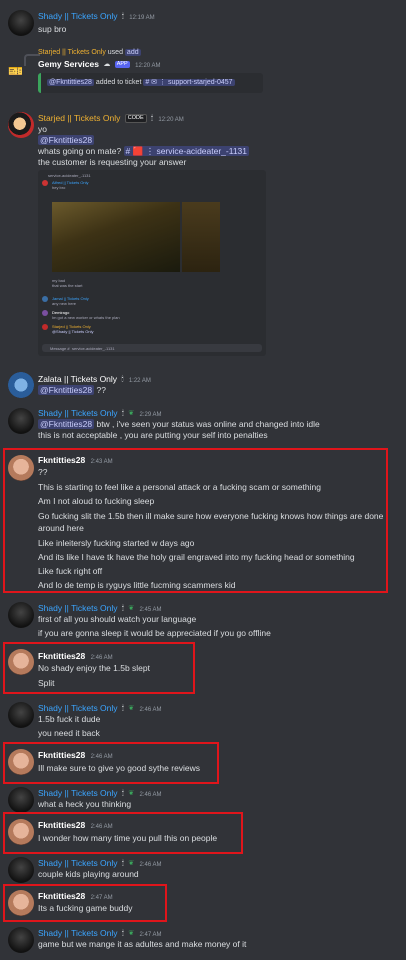  What do you see at coordinates (101, 390) in the screenshot?
I see `message-text: ??` at bounding box center [101, 390].